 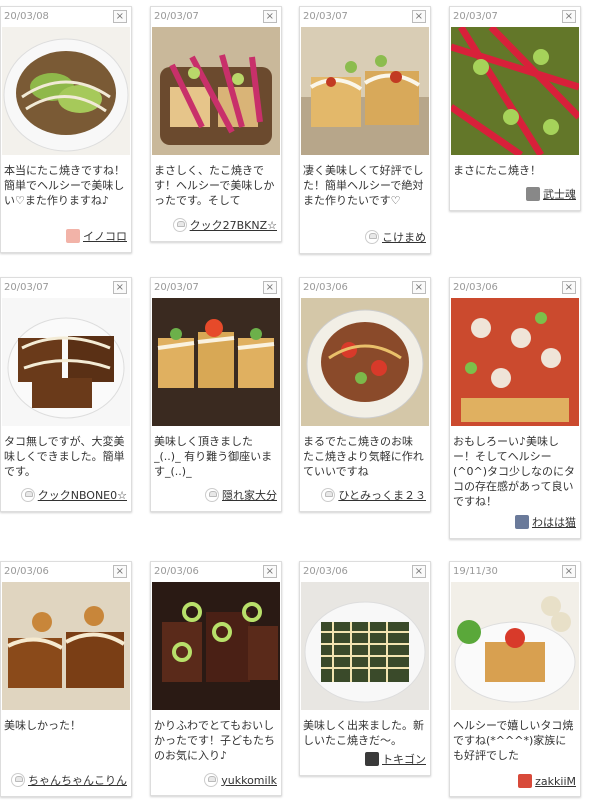 What do you see at coordinates (26, 16) in the screenshot?
I see `card-date: 20/03/08` at bounding box center [26, 16].